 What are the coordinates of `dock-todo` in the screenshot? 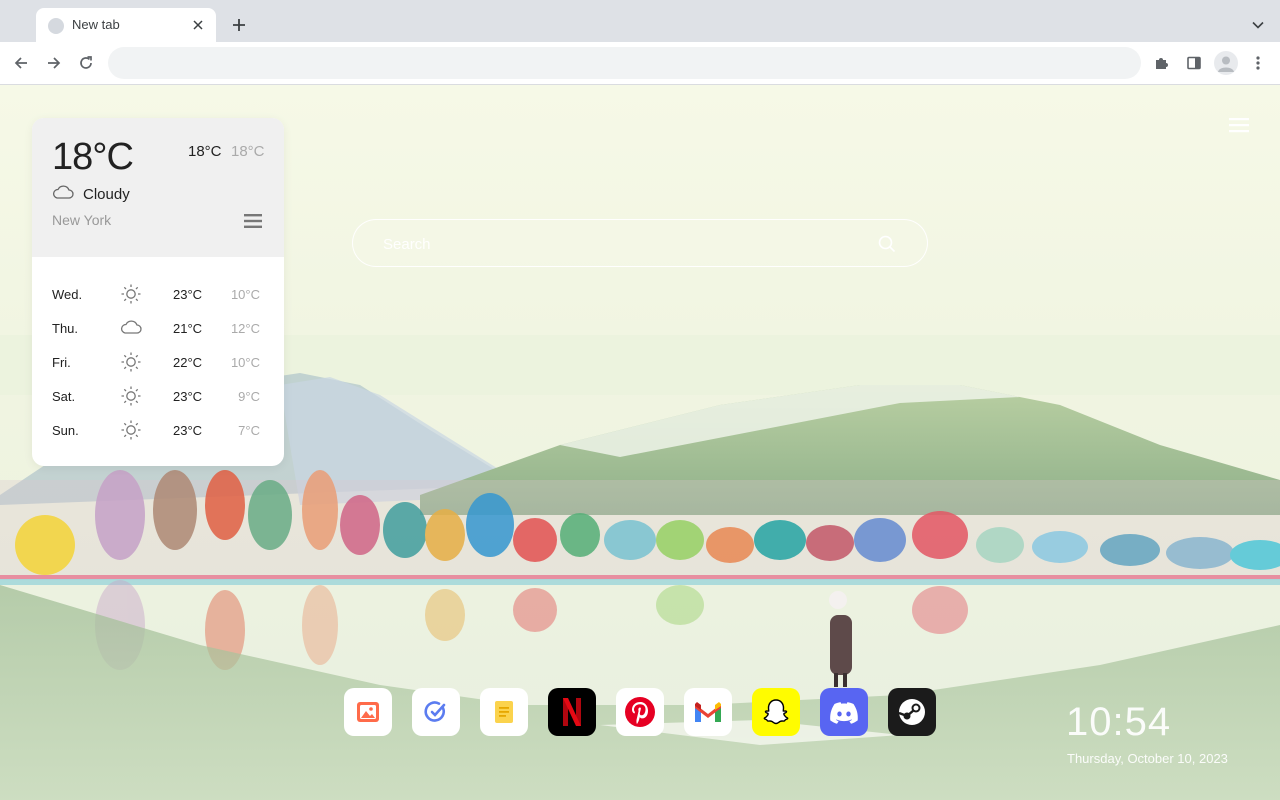 It's located at (436, 712).